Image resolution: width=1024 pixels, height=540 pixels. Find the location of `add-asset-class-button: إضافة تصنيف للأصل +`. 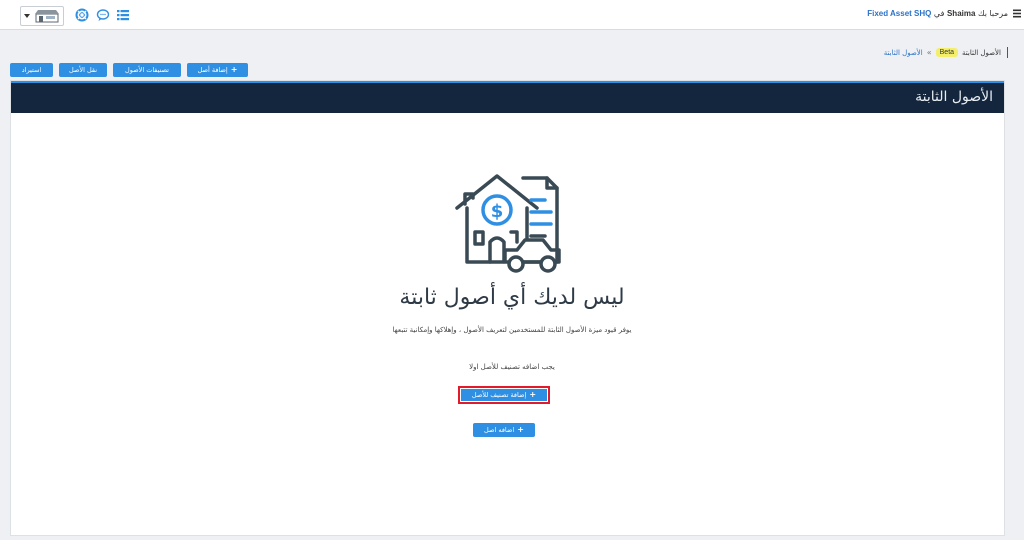

add-asset-class-button: إضافة تصنيف للأصل + is located at coordinates (504, 395).